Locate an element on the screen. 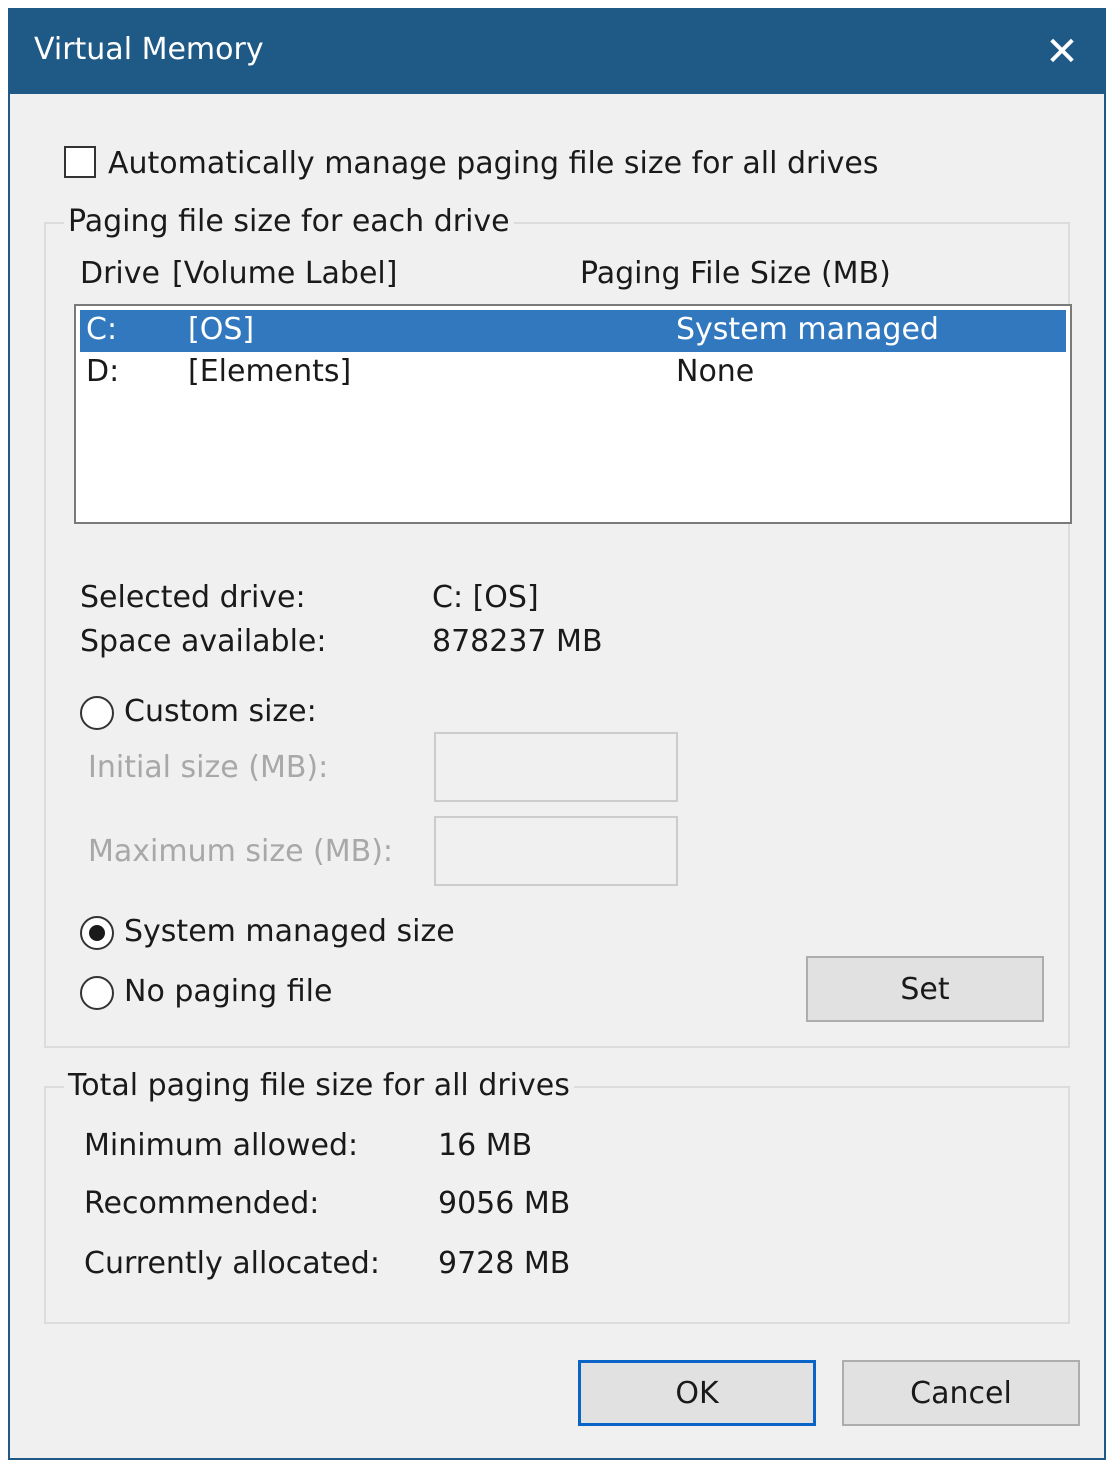  system-managed-radio is located at coordinates (97, 933).